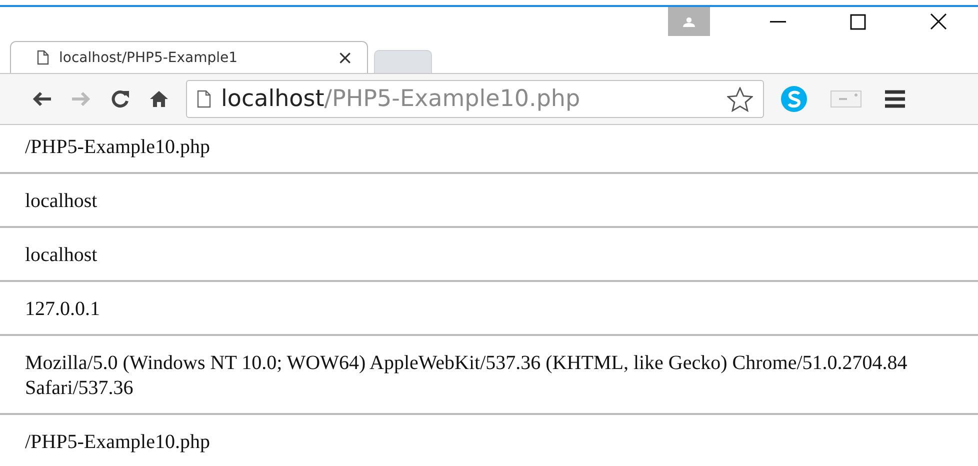  What do you see at coordinates (158, 99) in the screenshot?
I see `home-icon` at bounding box center [158, 99].